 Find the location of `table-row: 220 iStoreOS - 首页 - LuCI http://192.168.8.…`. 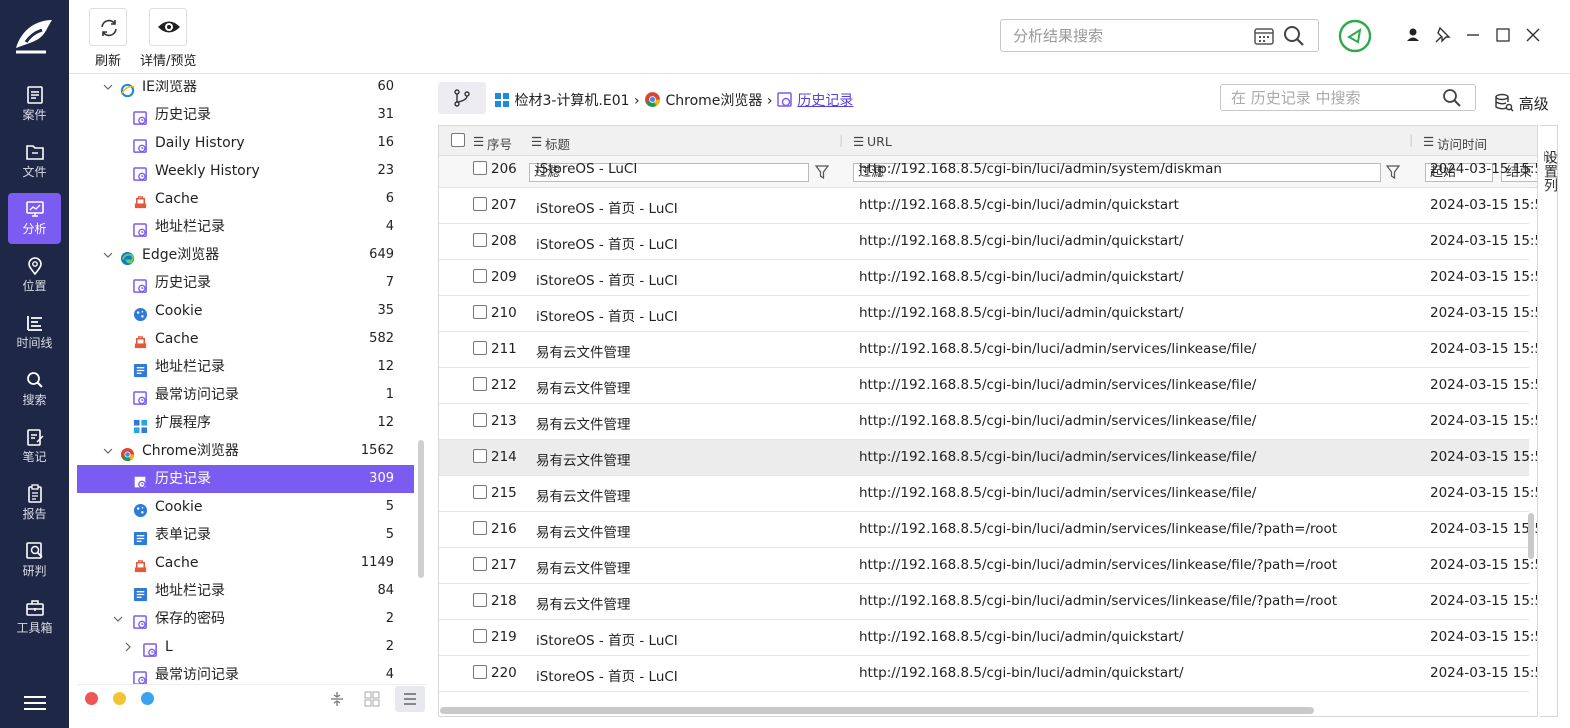

table-row: 220 iStoreOS - 首页 - LuCI http://192.168.8.… is located at coordinates (988, 674).